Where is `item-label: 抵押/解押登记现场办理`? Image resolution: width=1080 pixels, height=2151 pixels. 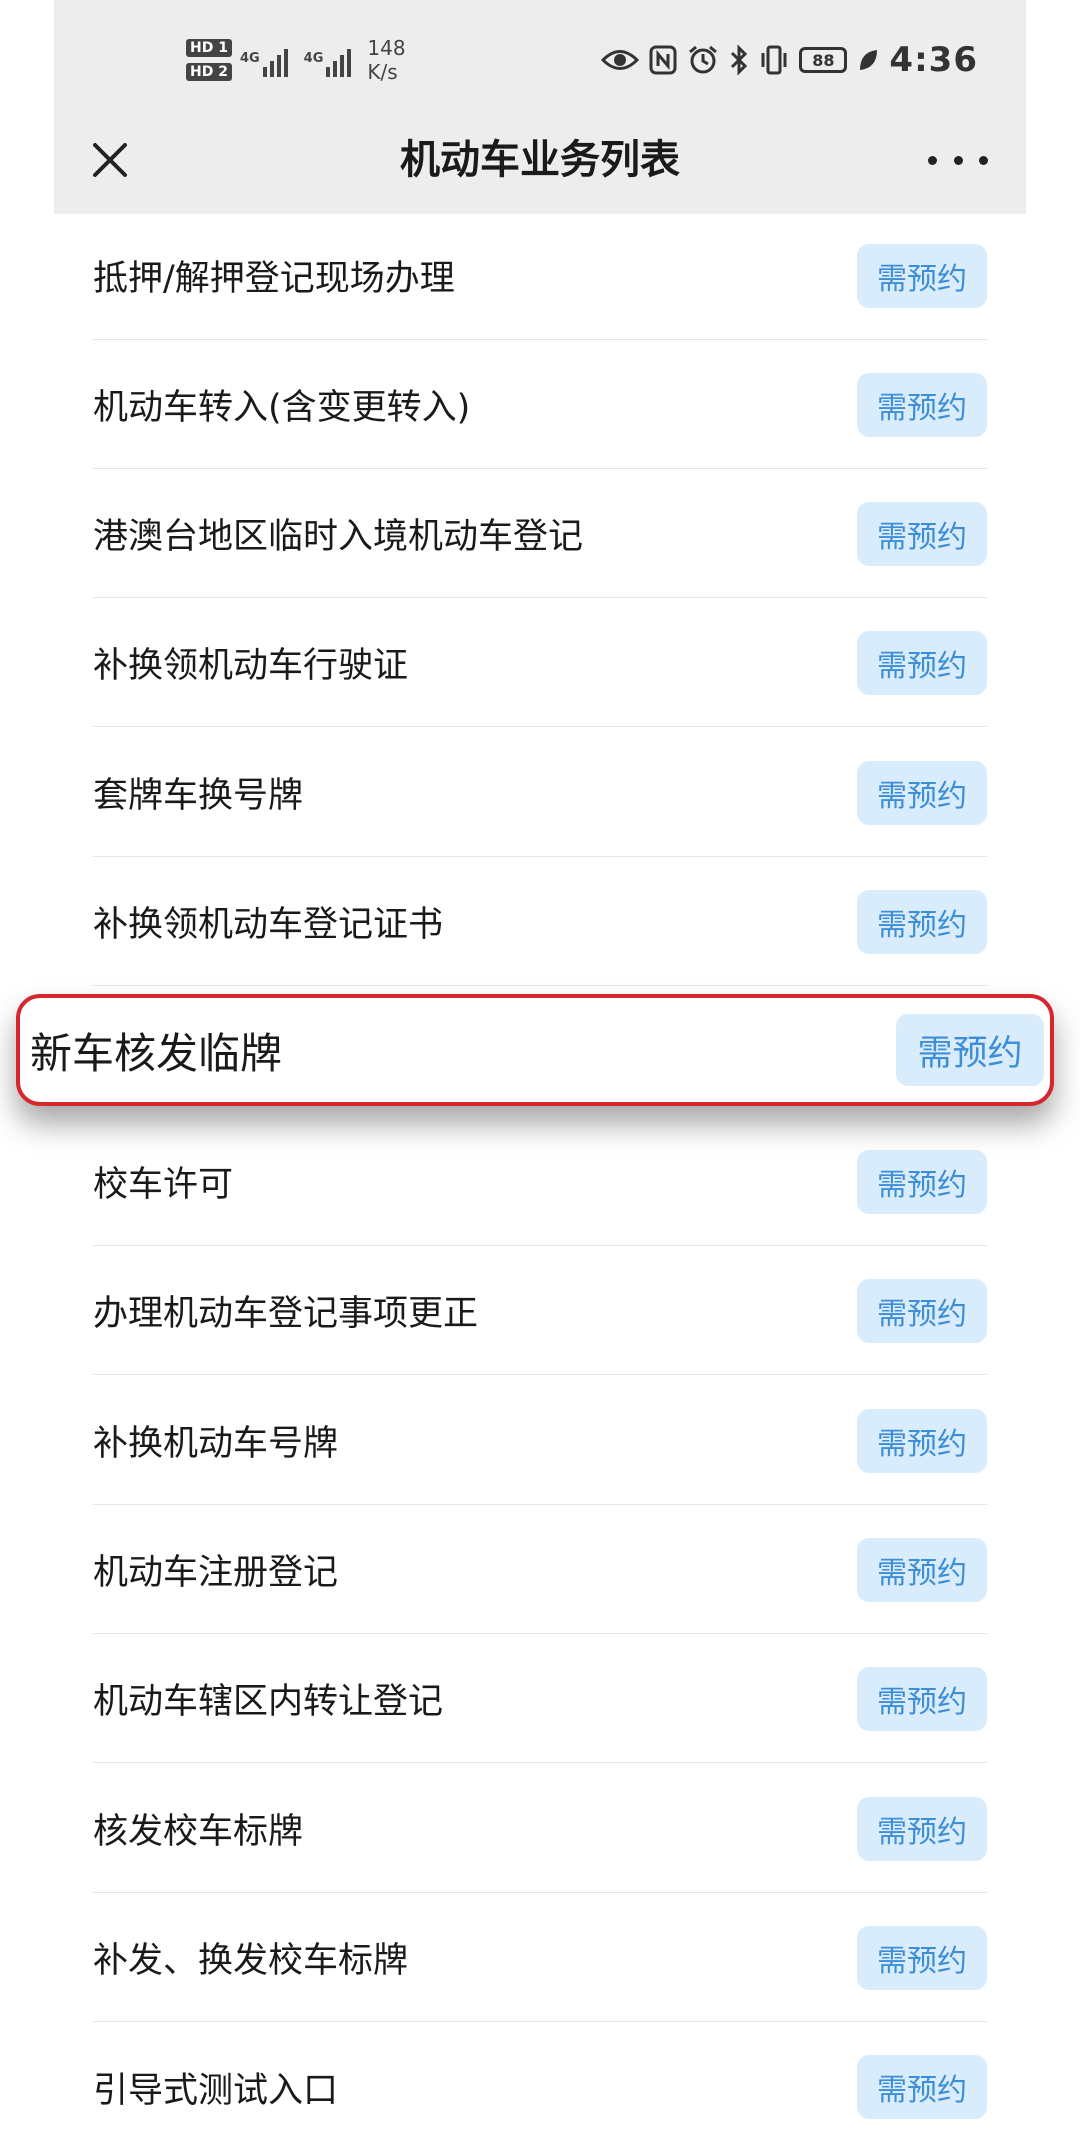
item-label: 抵押/解押登记现场办理 is located at coordinates (274, 279).